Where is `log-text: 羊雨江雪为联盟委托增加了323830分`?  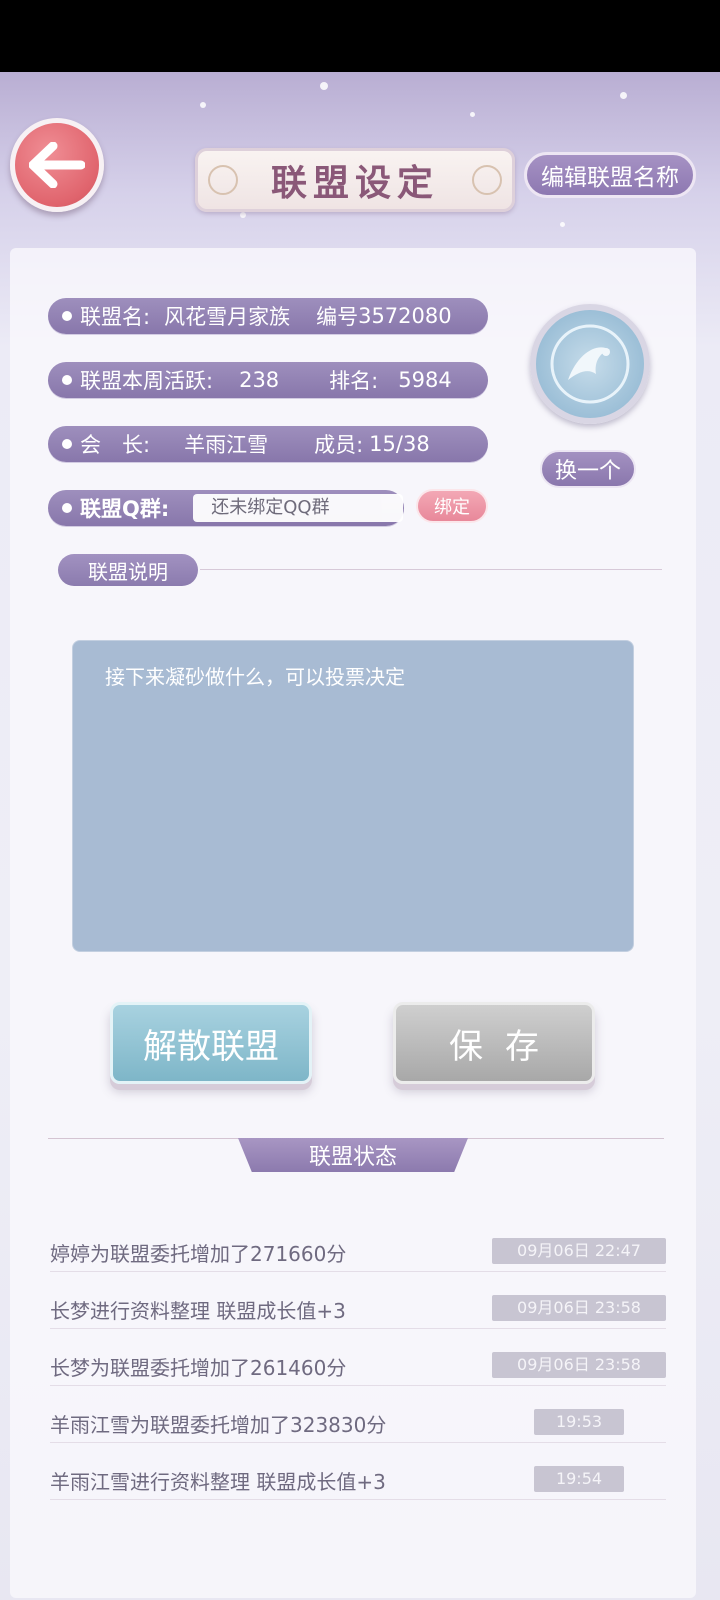
log-text: 羊雨江雪为联盟委托增加了323830分 is located at coordinates (218, 1425).